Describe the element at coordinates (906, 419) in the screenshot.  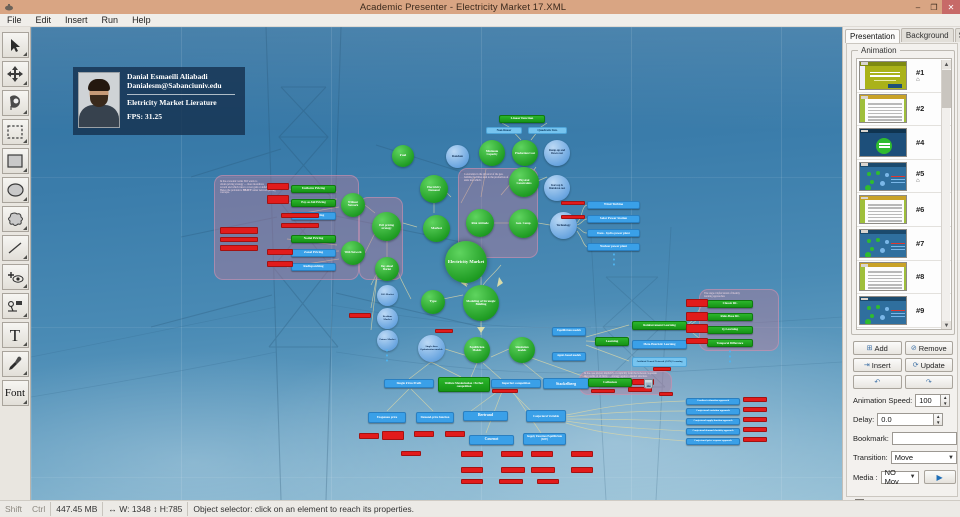
I see `delay-input: 0.0` at that location.